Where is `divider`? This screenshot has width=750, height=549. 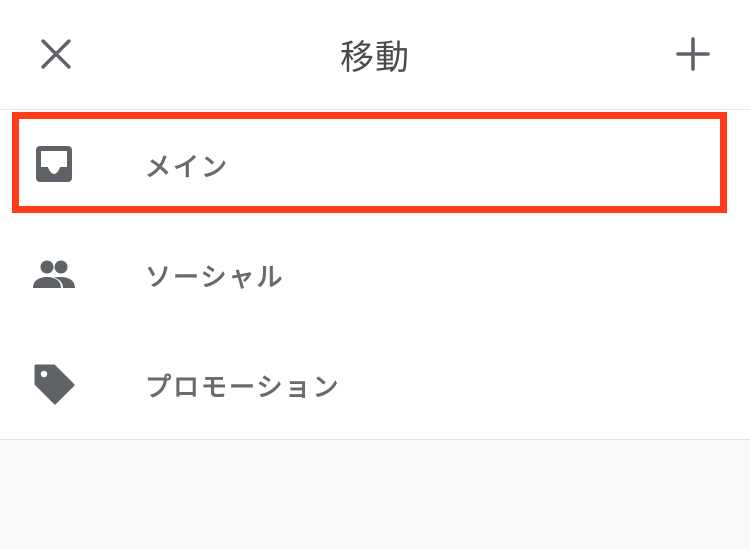
divider is located at coordinates (375, 439).